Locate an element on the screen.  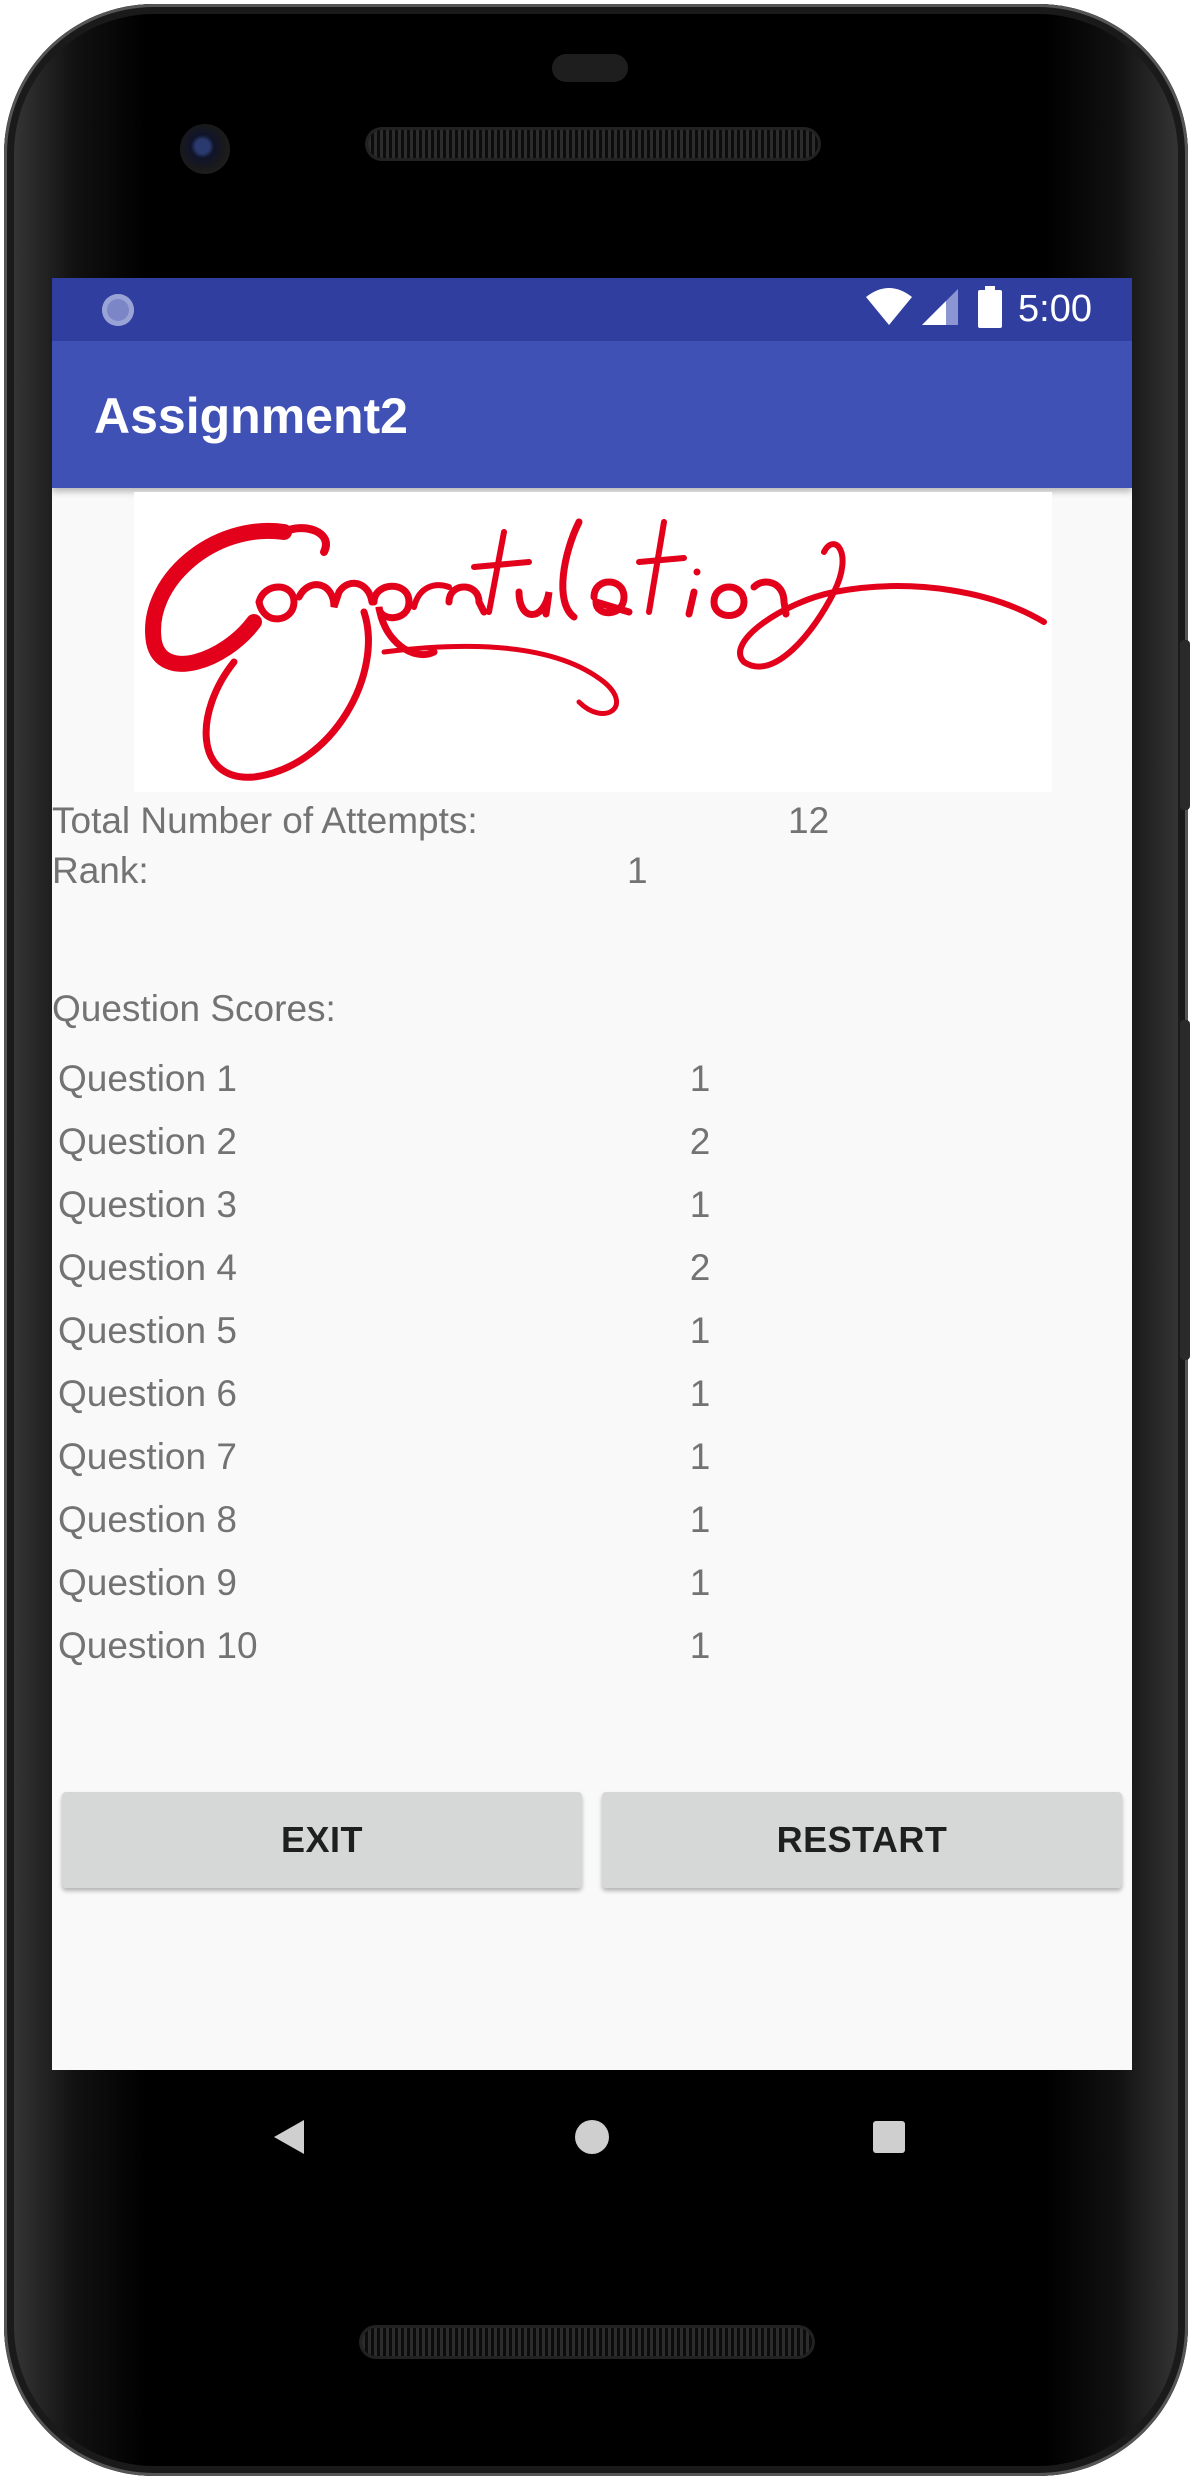
question-label: Question 5 is located at coordinates (147, 1330).